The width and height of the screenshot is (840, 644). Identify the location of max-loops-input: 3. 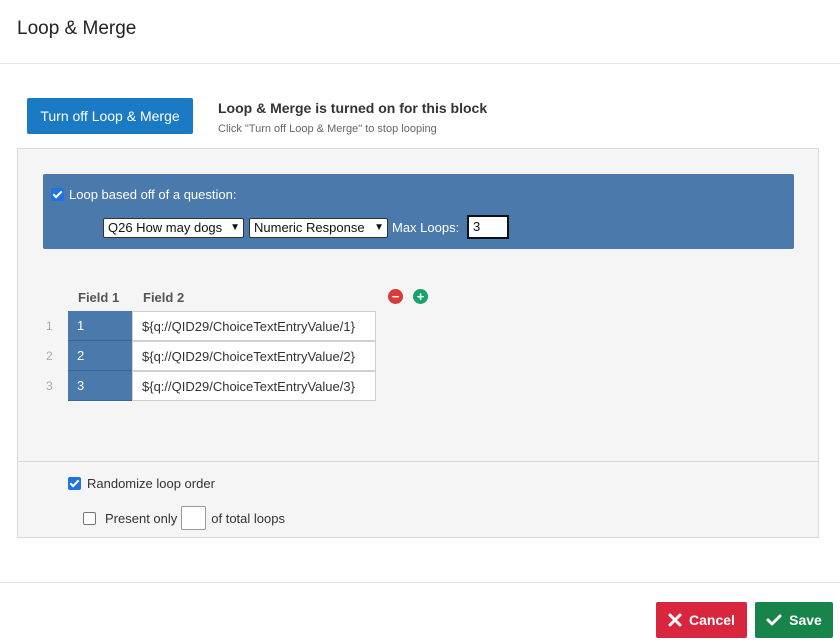
(488, 227).